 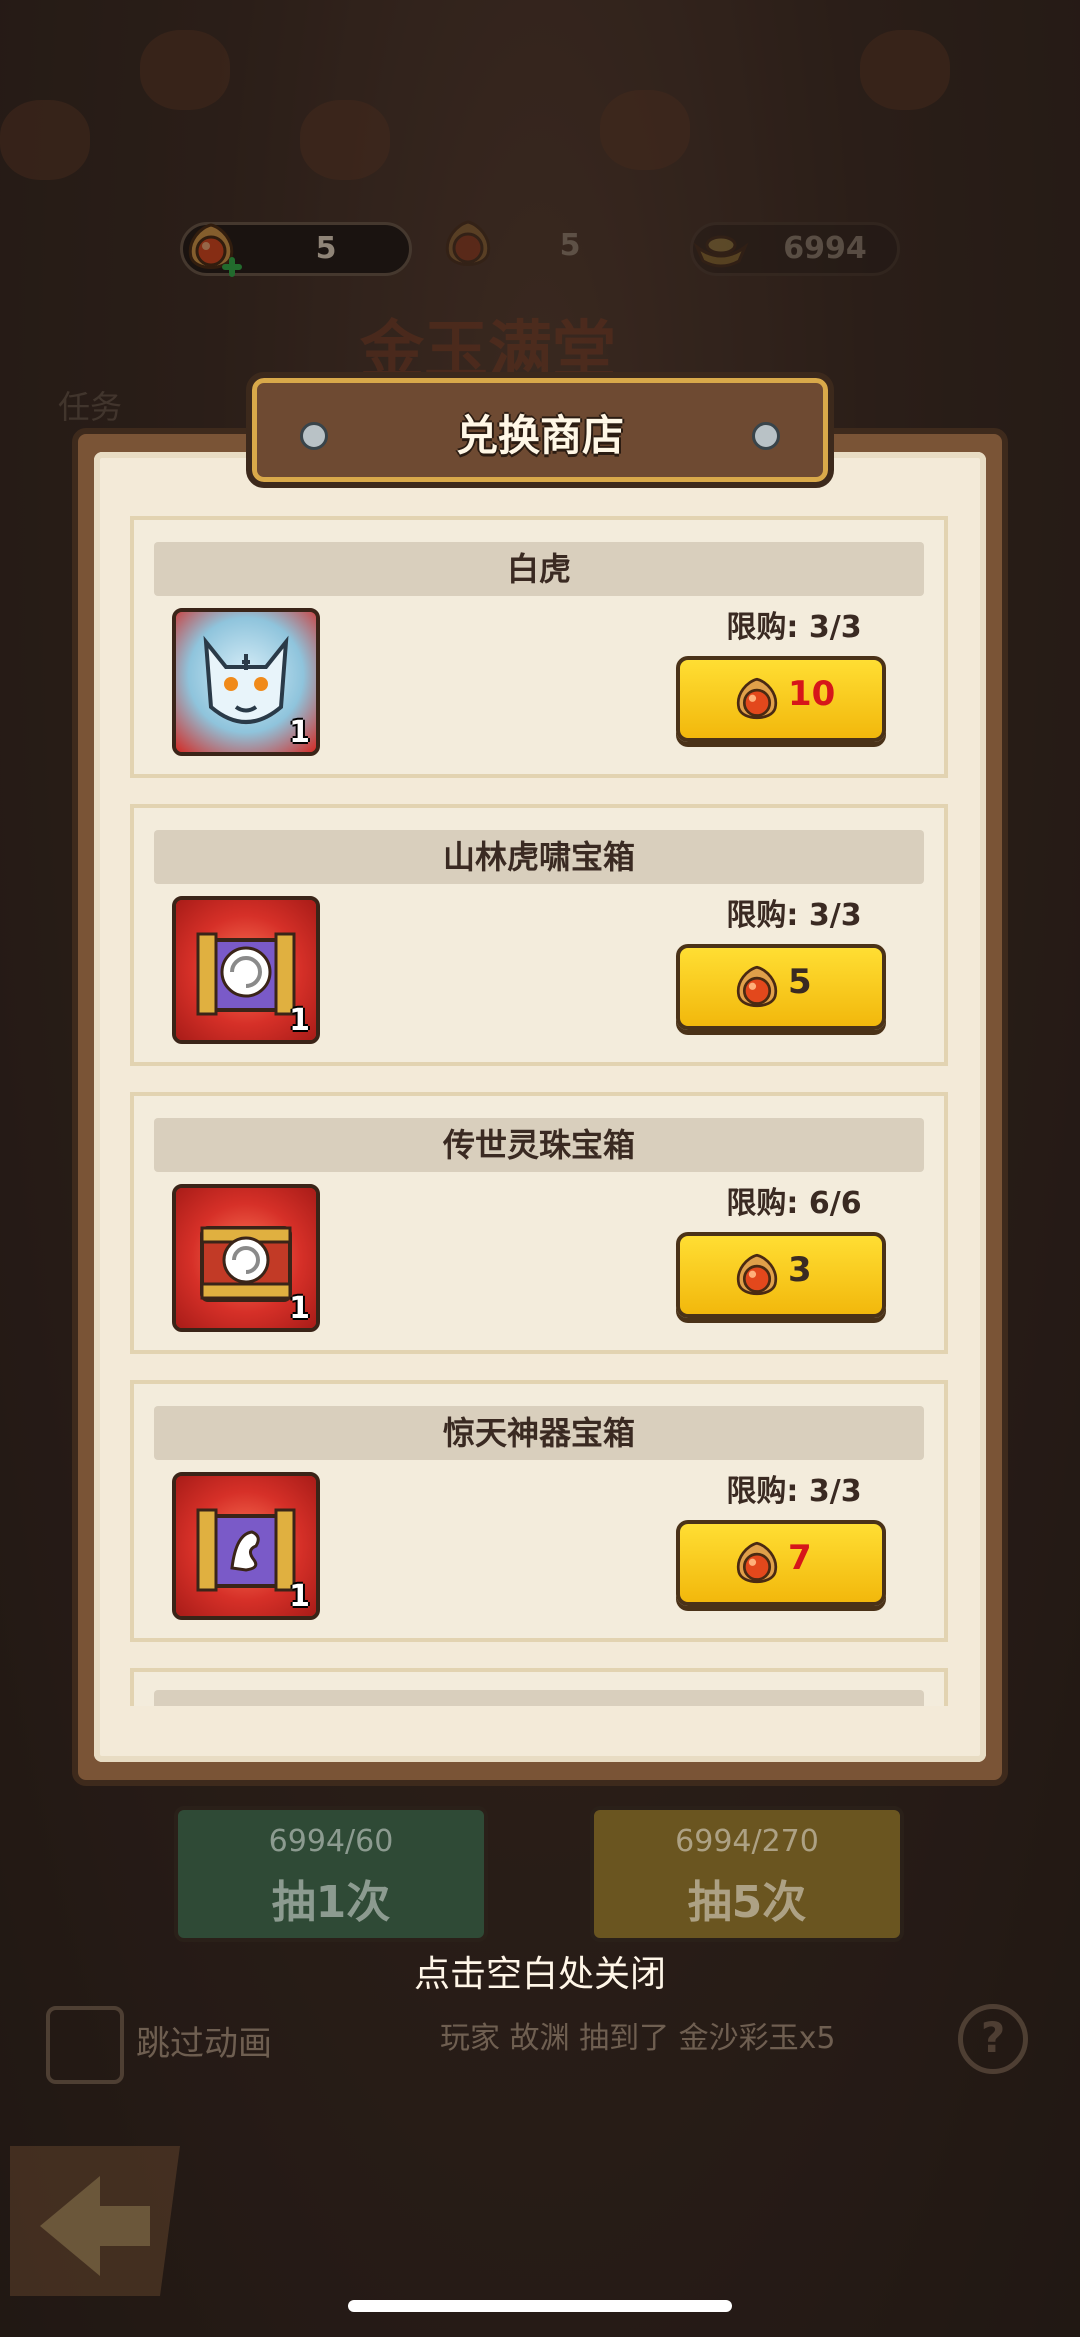 What do you see at coordinates (781, 1563) in the screenshot?
I see `buy-button: 7` at bounding box center [781, 1563].